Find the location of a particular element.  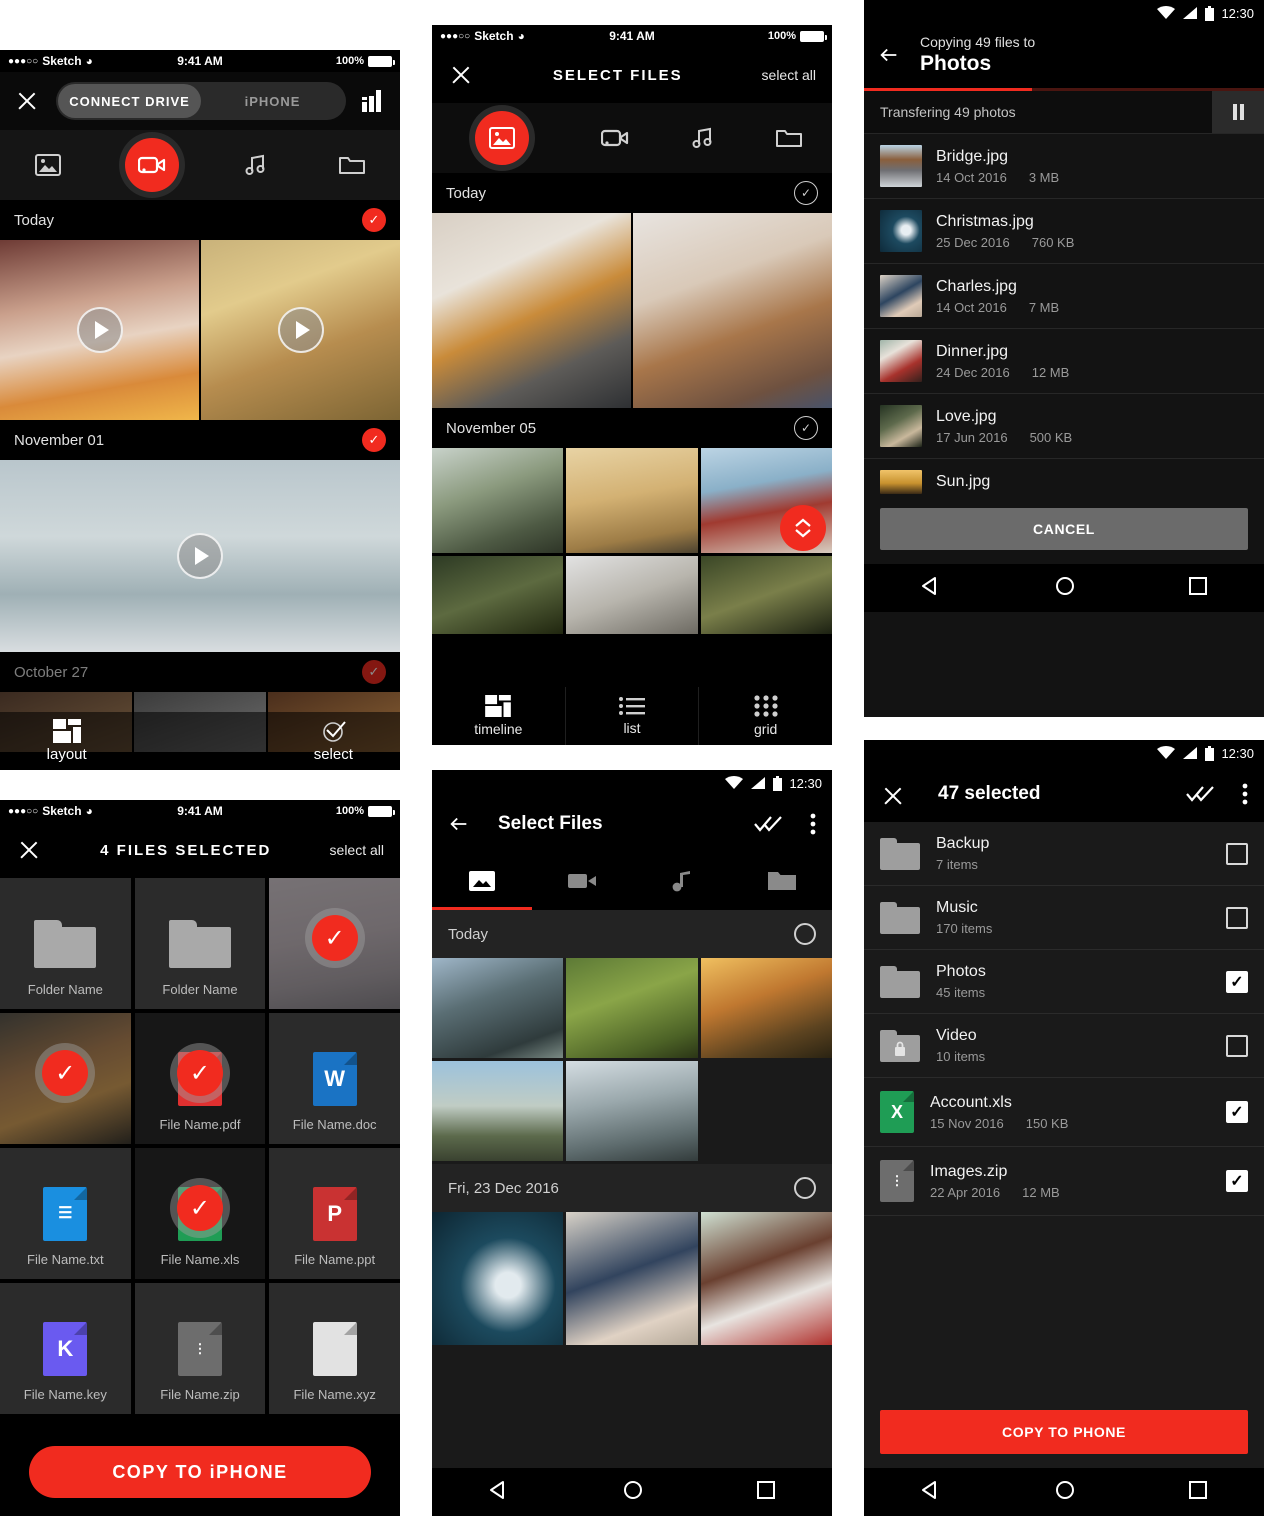

grid-cell-xls: X ✓ File Name.xls is located at coordinates (200, 1213).